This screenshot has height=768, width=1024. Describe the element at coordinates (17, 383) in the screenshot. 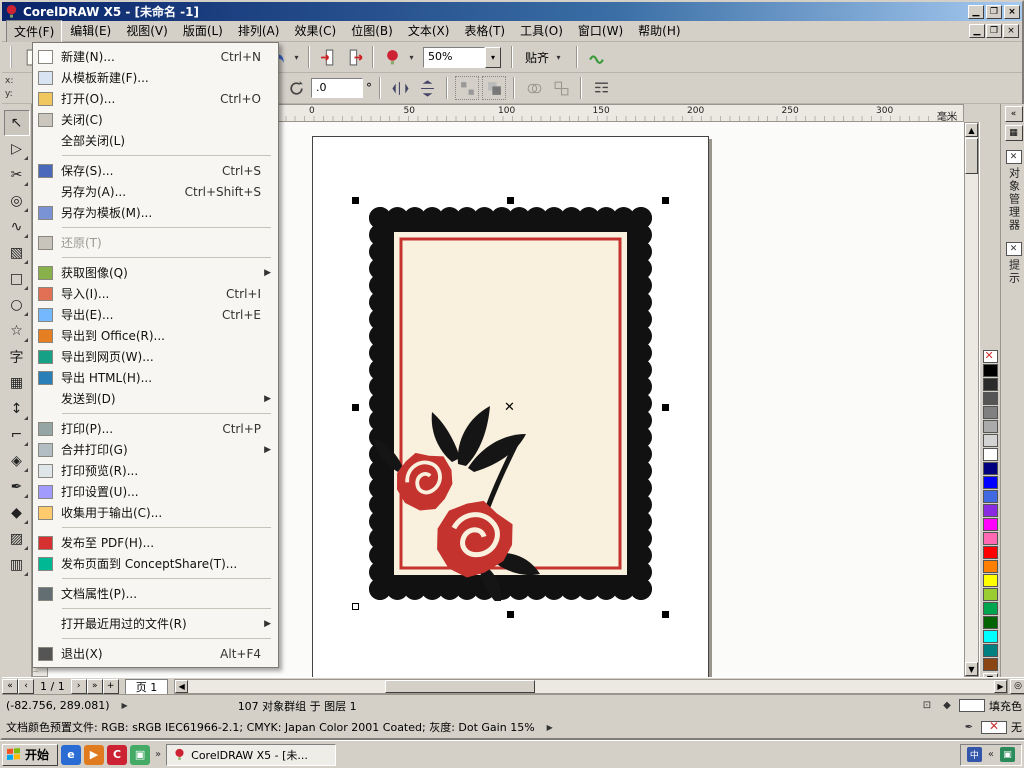

I see `table-tool: ▦` at that location.